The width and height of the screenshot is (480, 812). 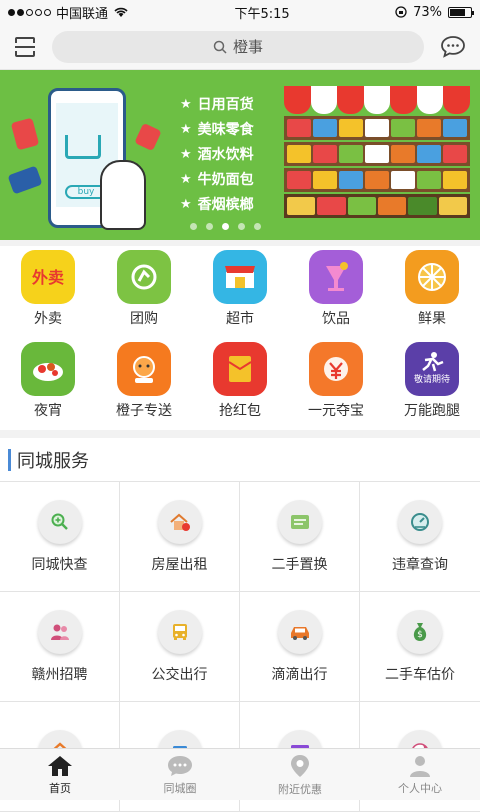 I want to click on orange-delivery-icon, so click(x=144, y=369).